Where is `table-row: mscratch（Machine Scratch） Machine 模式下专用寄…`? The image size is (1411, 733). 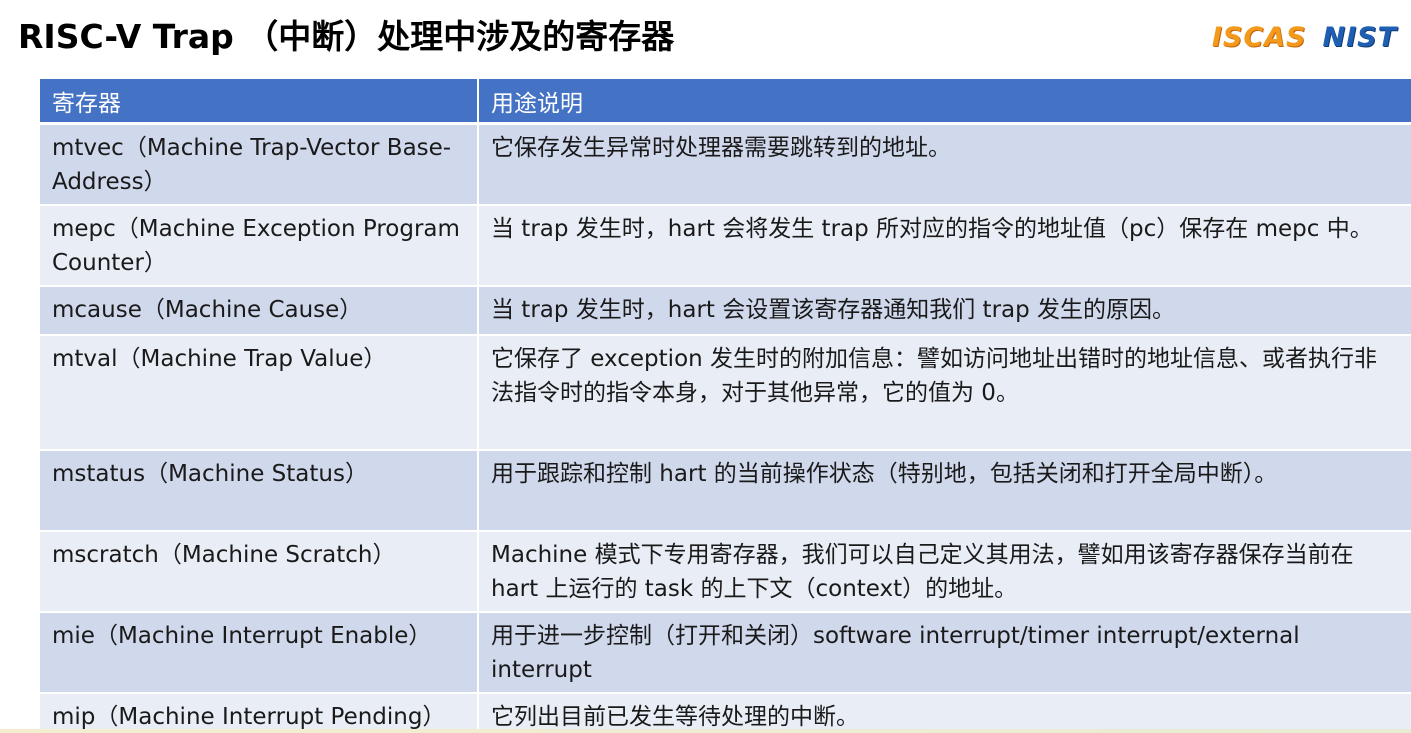
table-row: mscratch（Machine Scratch） Machine 模式下专用寄… is located at coordinates (725, 572).